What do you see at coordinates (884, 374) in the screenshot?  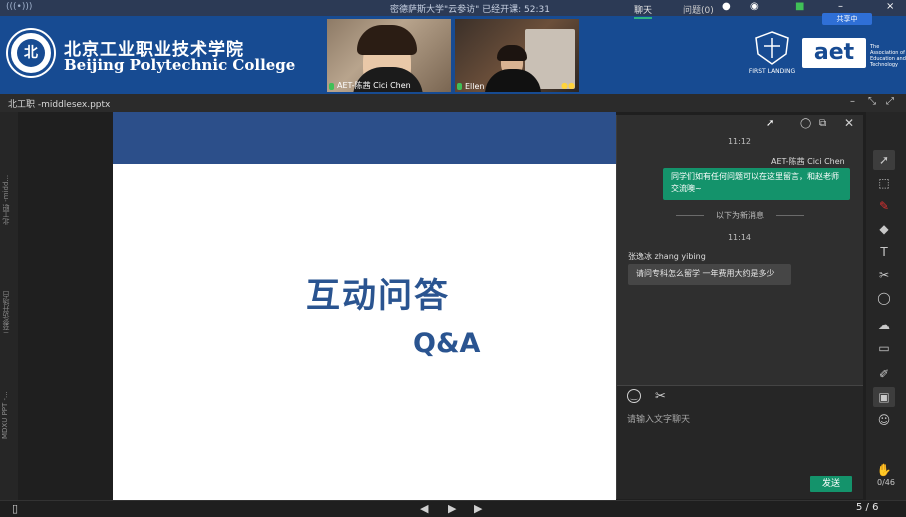 I see `edit-icon: ✐` at bounding box center [884, 374].